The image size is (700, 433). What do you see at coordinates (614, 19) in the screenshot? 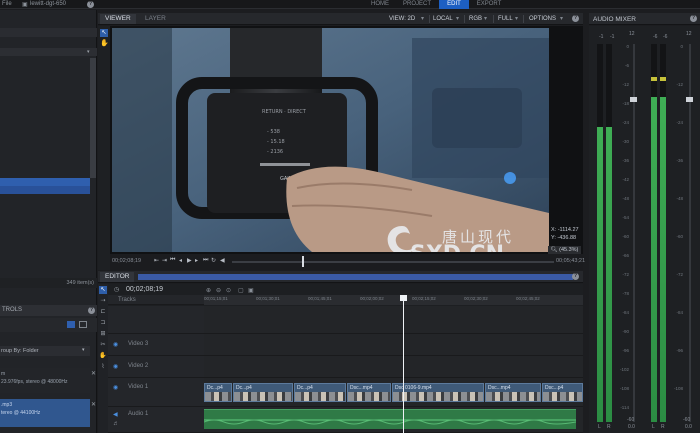
I see `audio-mixer-title: AUDIO MIXER` at bounding box center [614, 19].